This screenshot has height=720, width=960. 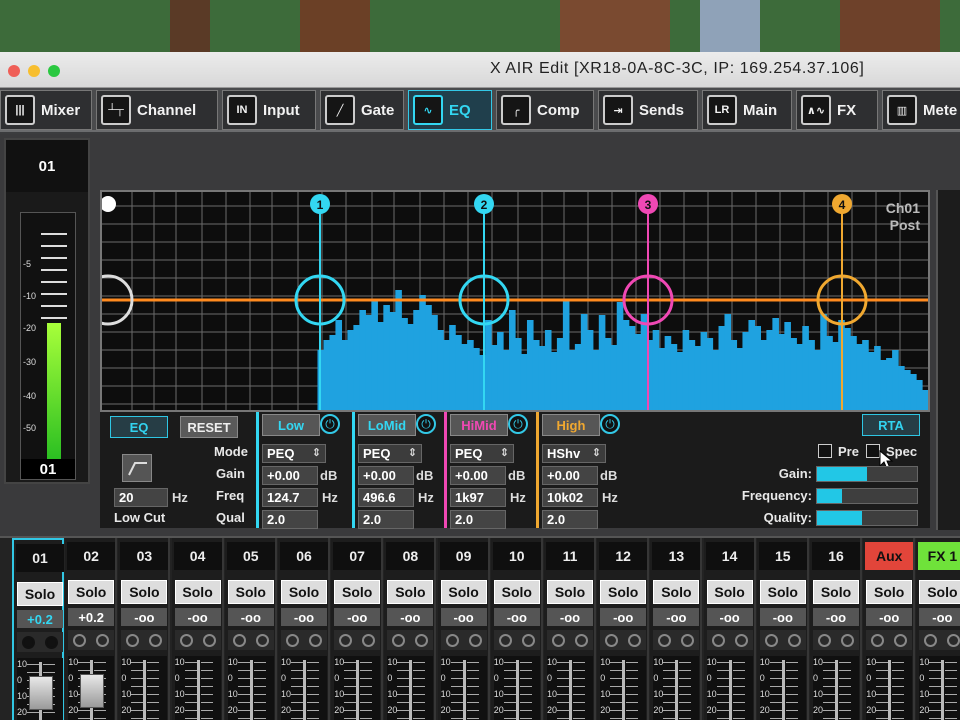 I want to click on mixer-channel-15: 15 Solo -oo 10 0 10 20, so click(x=782, y=629).